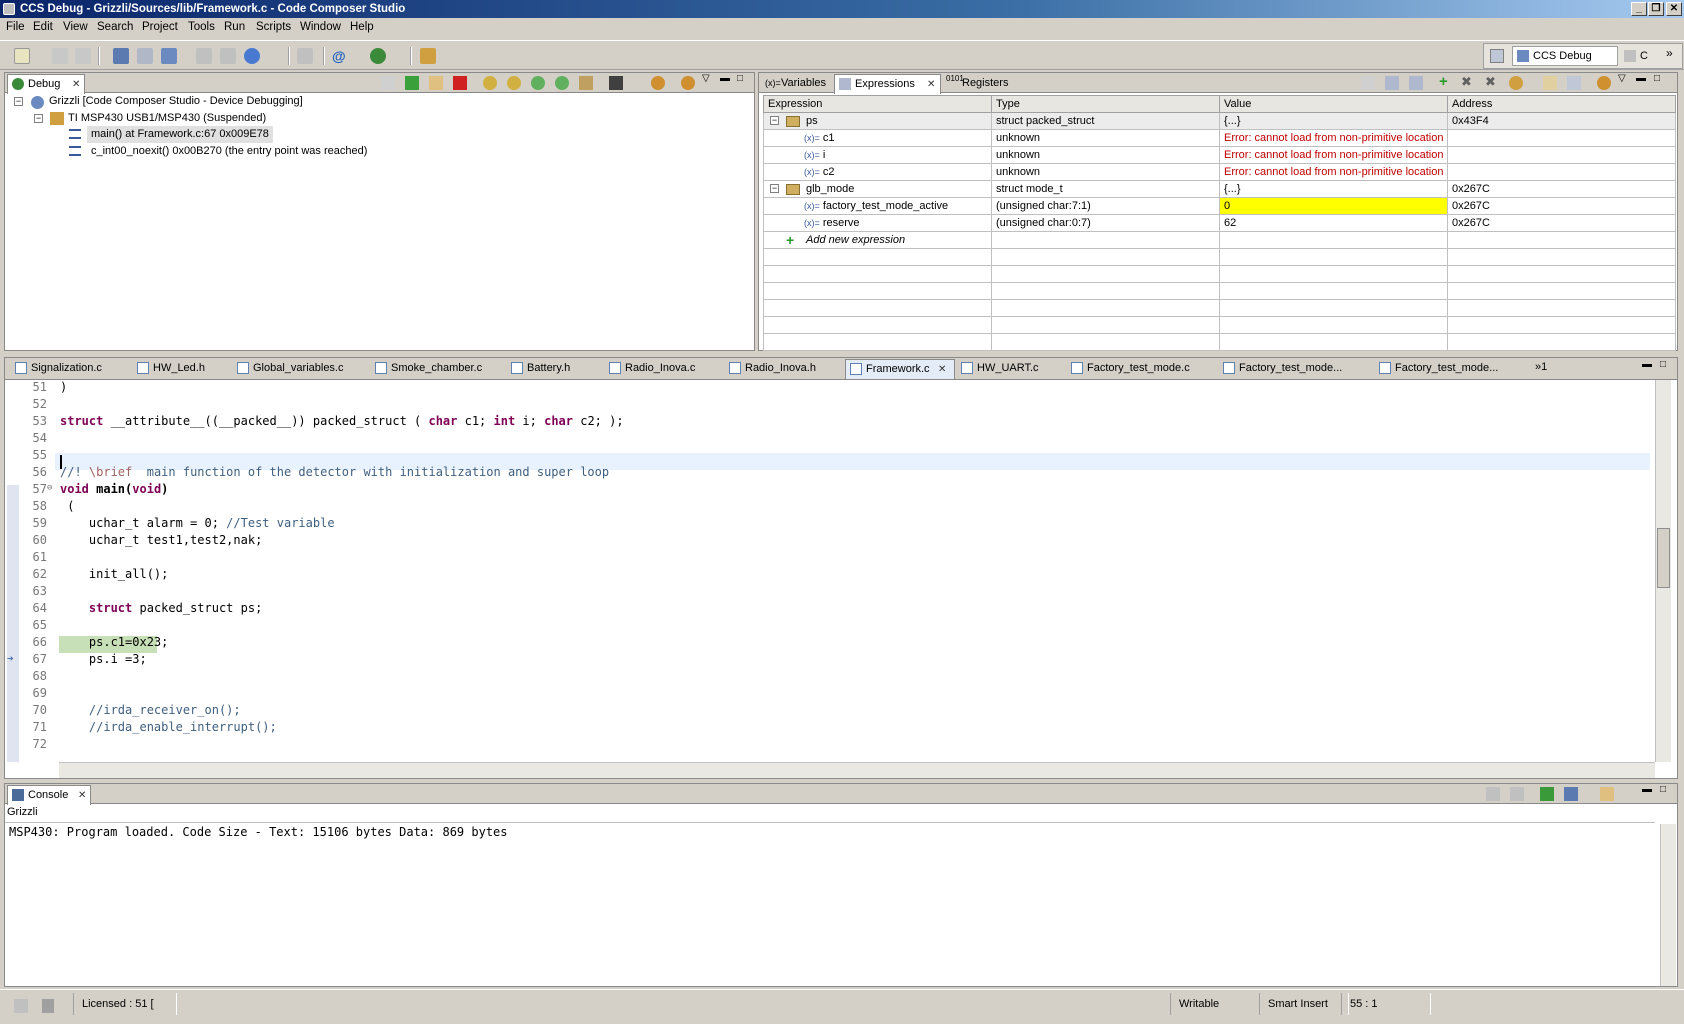 The width and height of the screenshot is (1684, 1024). I want to click on run-to-icon, so click(586, 83).